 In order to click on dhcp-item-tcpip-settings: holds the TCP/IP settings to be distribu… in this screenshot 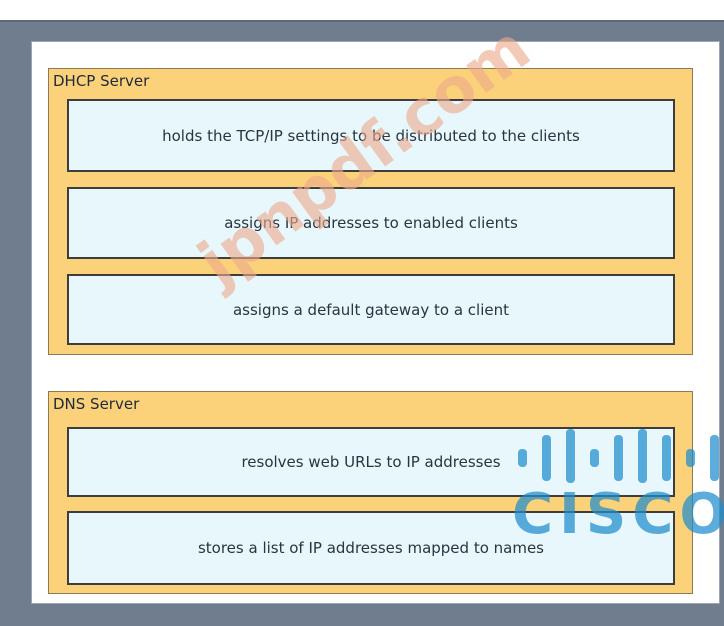, I will do `click(371, 135)`.